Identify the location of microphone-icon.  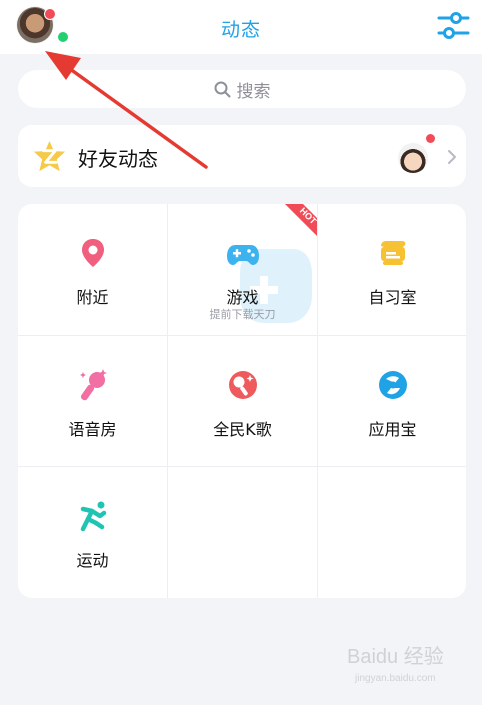
(93, 385).